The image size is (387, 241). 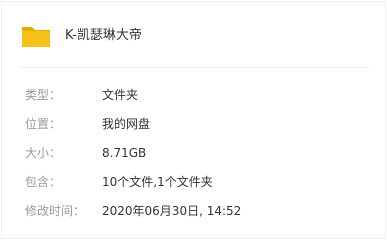 What do you see at coordinates (43, 124) in the screenshot?
I see `property-label: 位置：` at bounding box center [43, 124].